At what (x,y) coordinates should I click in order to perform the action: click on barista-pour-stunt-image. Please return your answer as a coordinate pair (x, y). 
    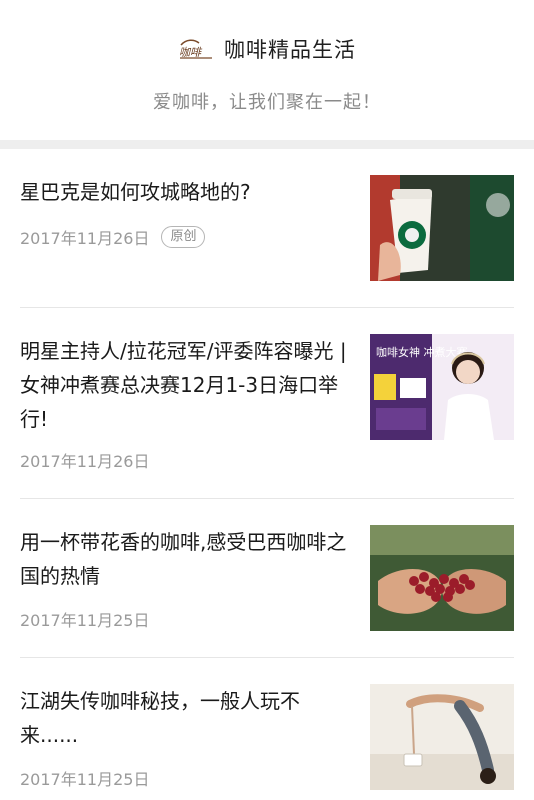
    Looking at the image, I should click on (442, 737).